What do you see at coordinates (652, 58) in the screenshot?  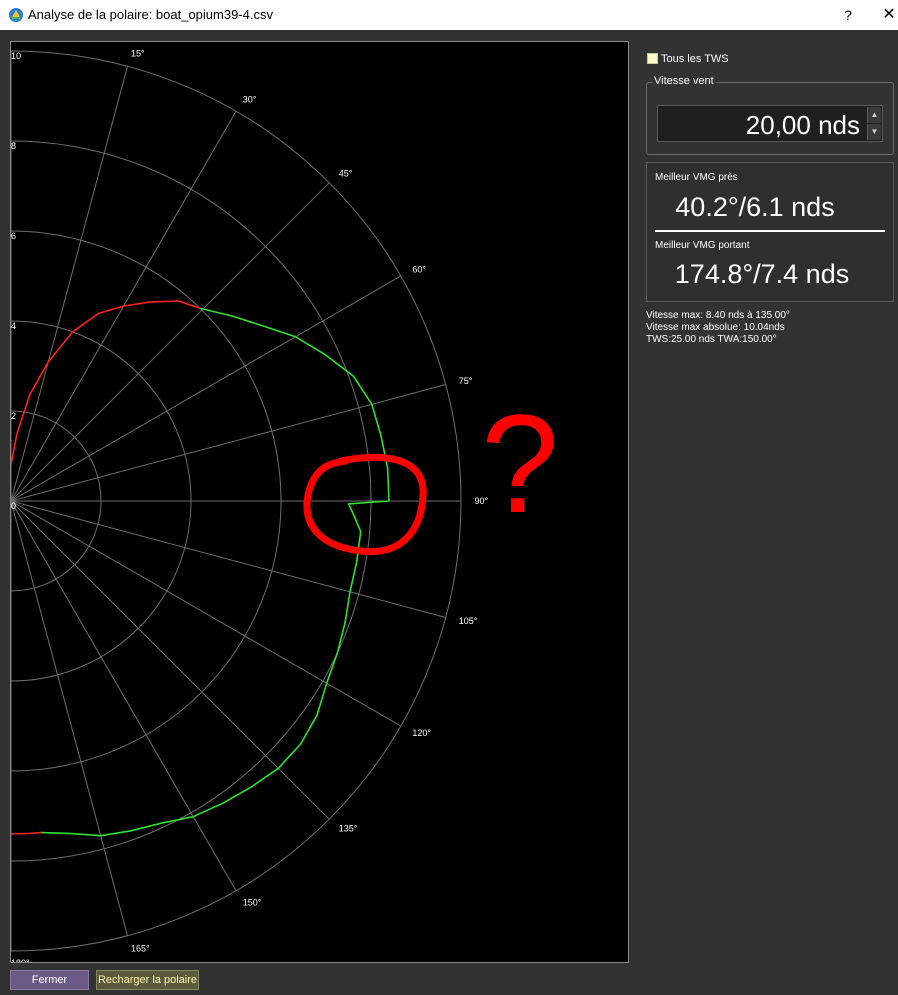 I see `all-tws-checkbox` at bounding box center [652, 58].